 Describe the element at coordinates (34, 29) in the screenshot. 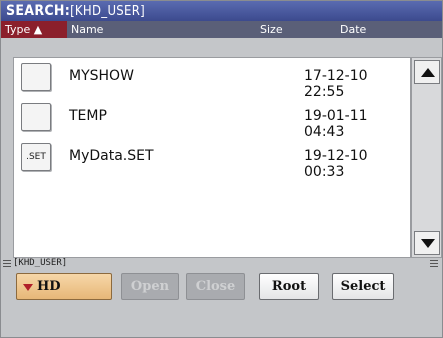

I see `column-header-type: Type ▲` at that location.